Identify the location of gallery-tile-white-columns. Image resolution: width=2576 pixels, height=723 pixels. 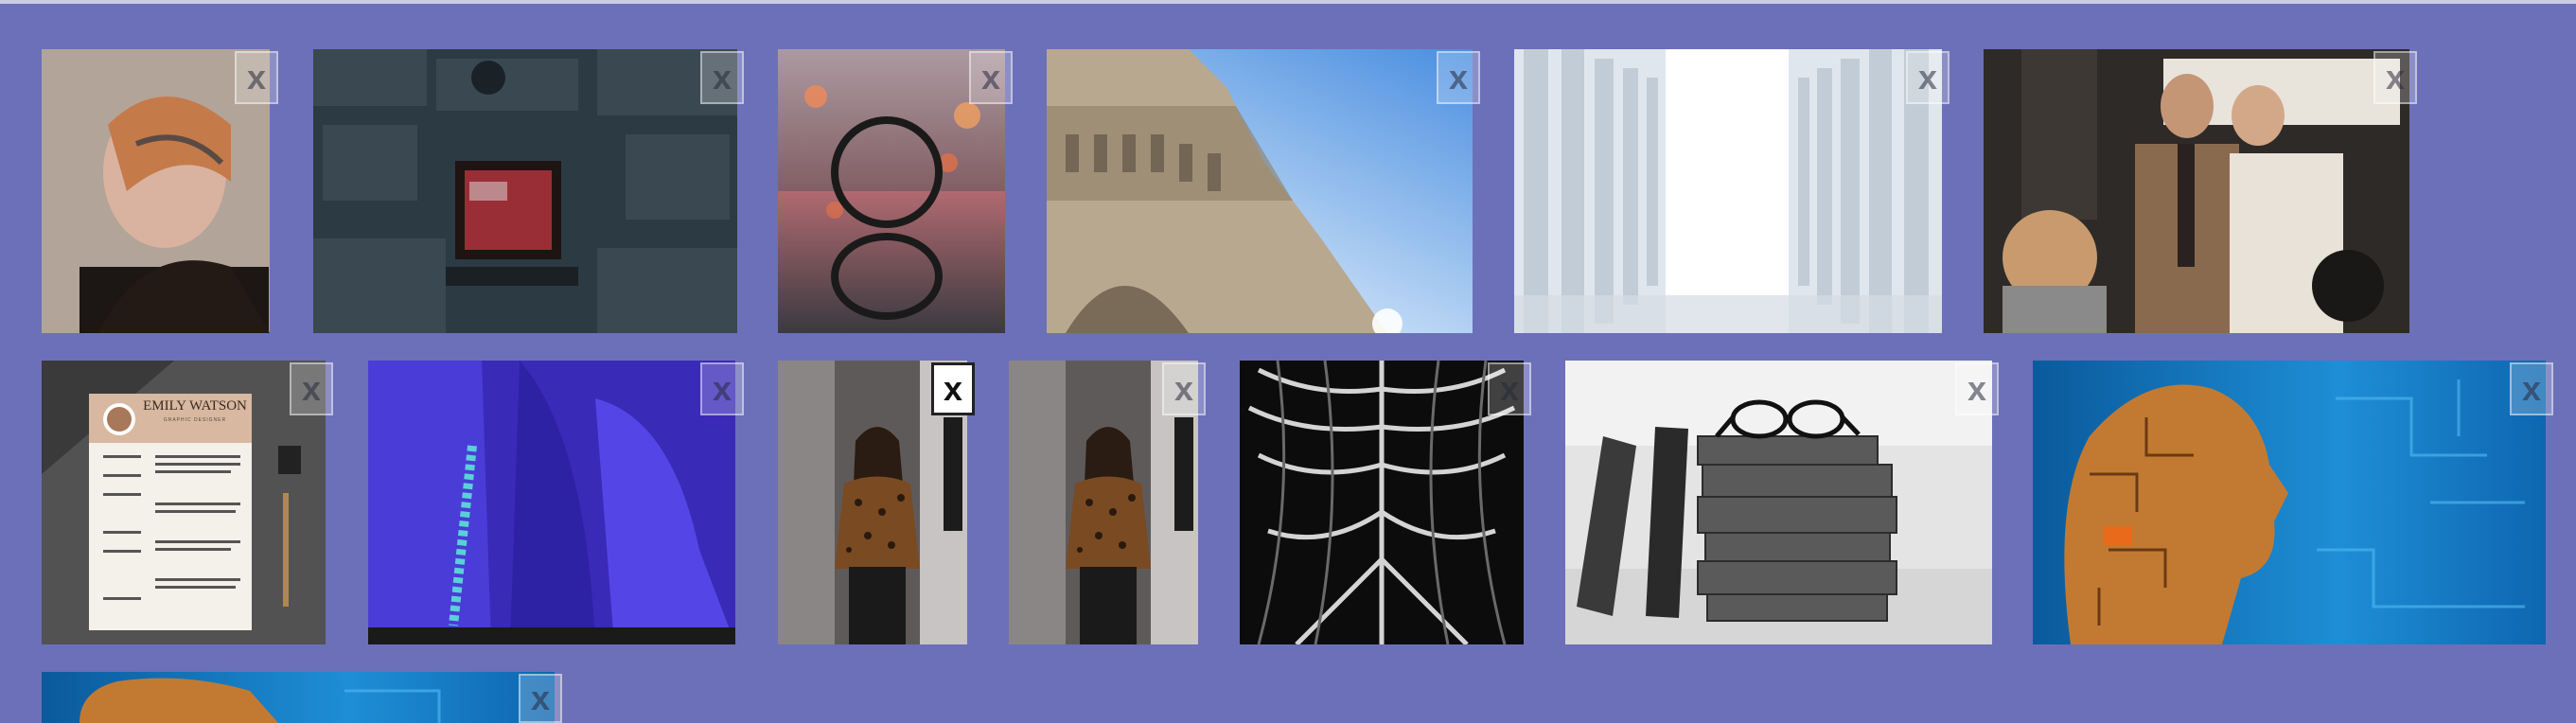
(1728, 191).